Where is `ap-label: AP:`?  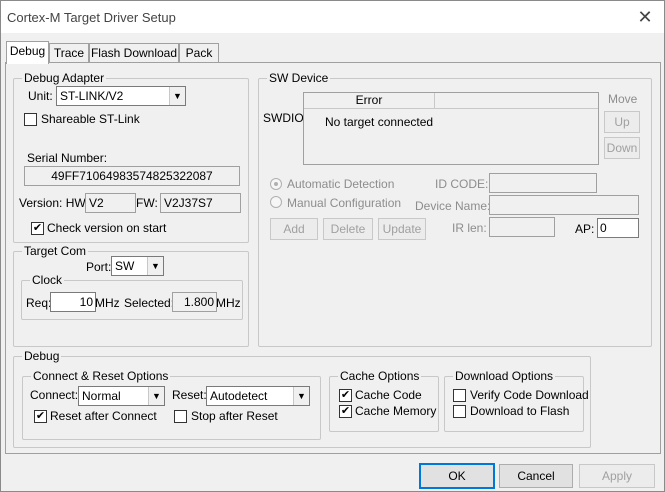
ap-label: AP: is located at coordinates (585, 229).